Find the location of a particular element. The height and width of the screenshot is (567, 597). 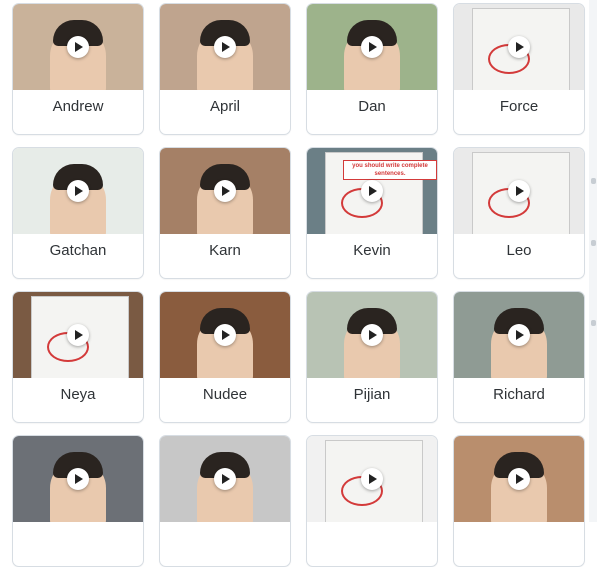

student-video-card: Richard is located at coordinates (519, 357).